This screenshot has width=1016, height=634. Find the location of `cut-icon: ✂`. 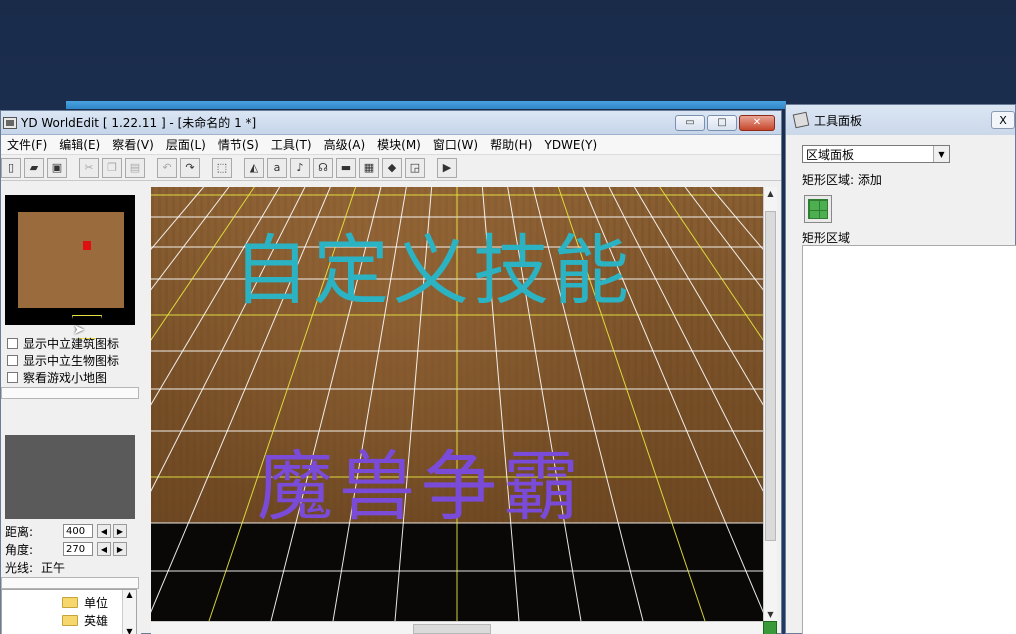

cut-icon: ✂ is located at coordinates (89, 167).